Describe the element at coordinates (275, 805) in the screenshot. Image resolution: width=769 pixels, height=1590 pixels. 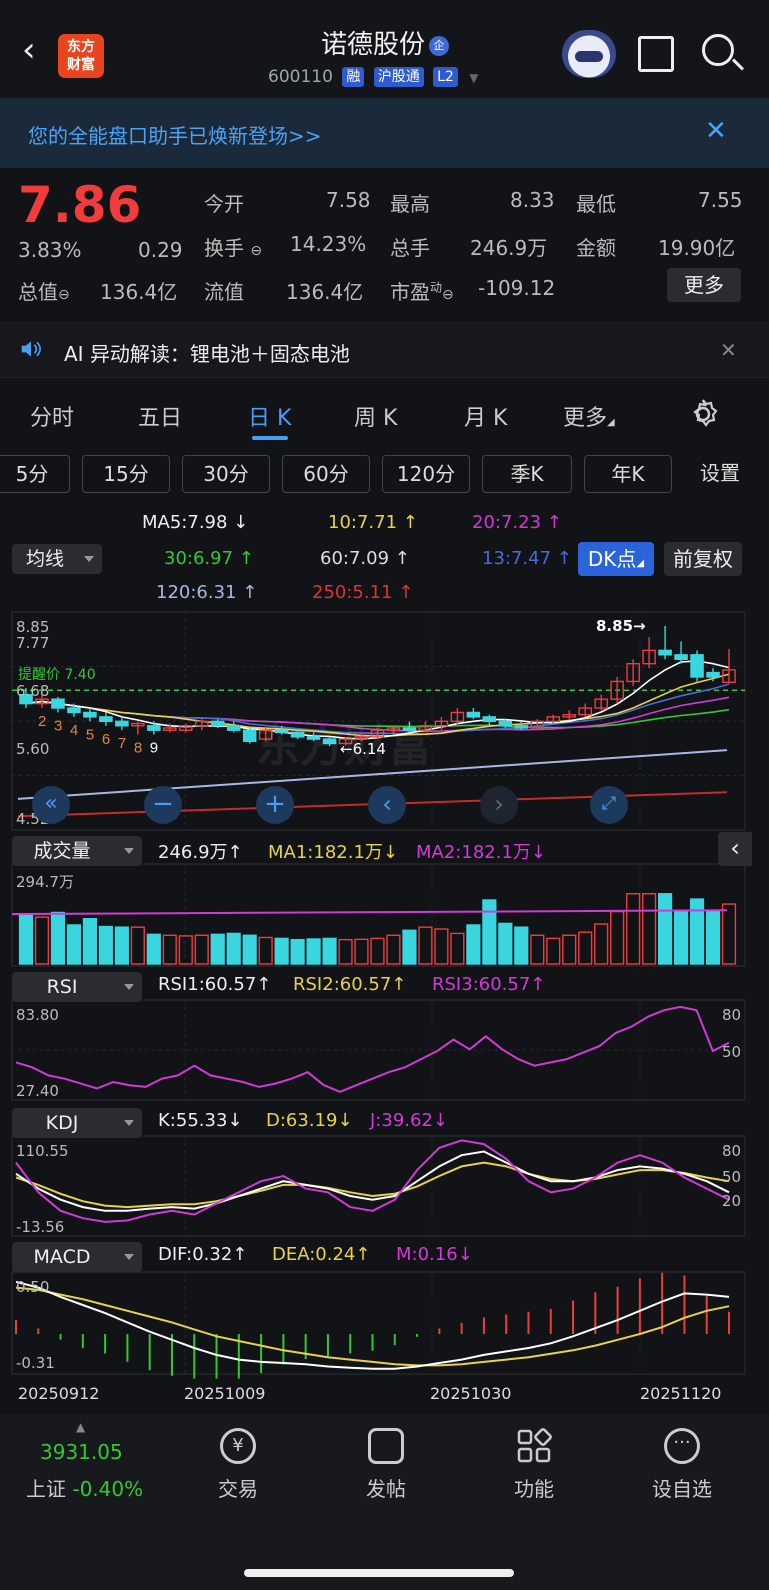
I see `zoom-in-icon: +` at that location.